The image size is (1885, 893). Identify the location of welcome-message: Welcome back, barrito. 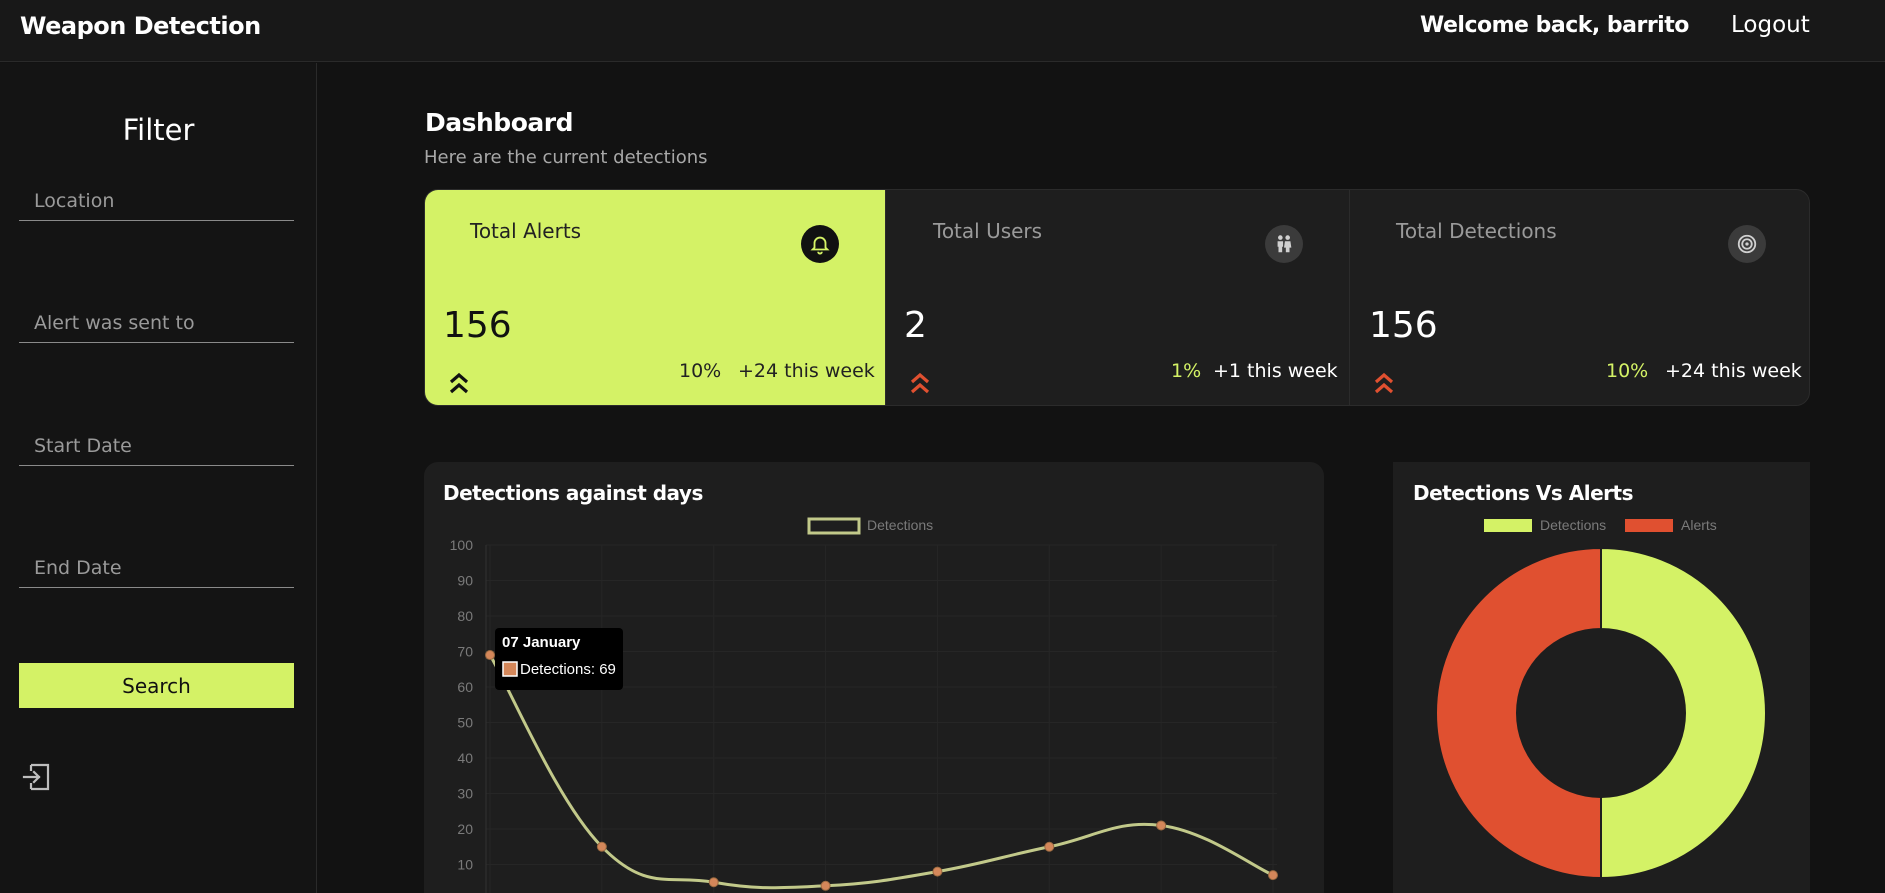
(1554, 25).